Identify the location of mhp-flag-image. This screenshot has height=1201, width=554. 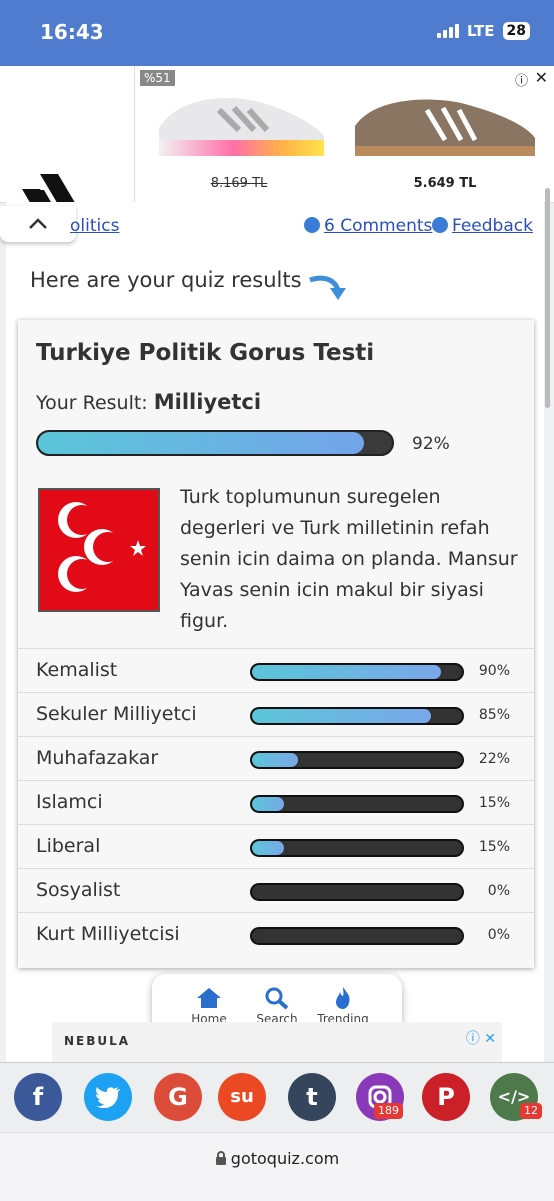
(99, 550).